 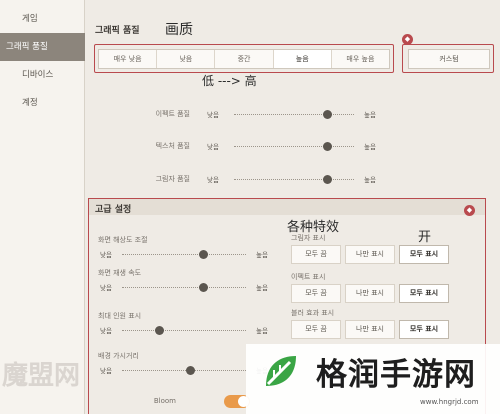 What do you see at coordinates (123, 240) in the screenshot?
I see `slider-label: 화면 해상도 조절` at bounding box center [123, 240].